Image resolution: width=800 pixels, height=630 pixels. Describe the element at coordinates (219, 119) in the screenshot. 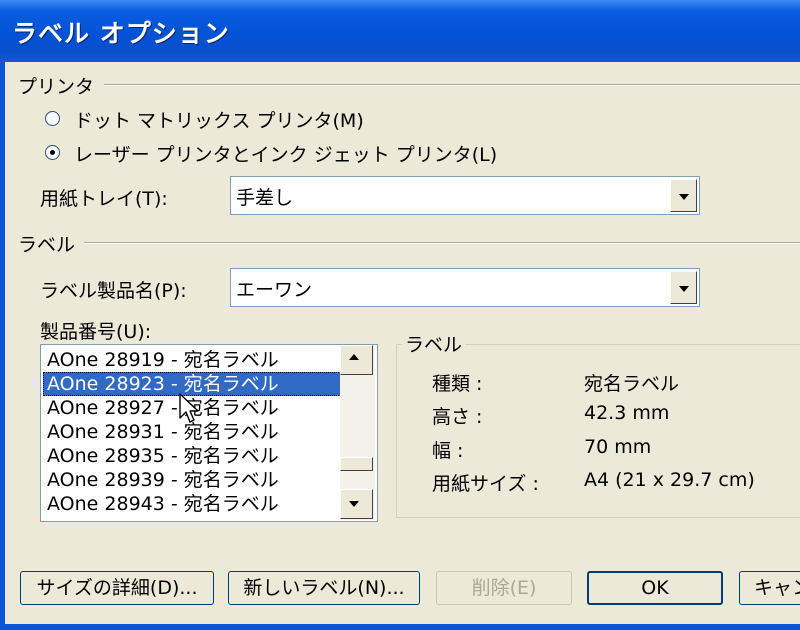

I see `radio-dot-matrix-label: ドット マトリックス プリンタ(M)` at that location.